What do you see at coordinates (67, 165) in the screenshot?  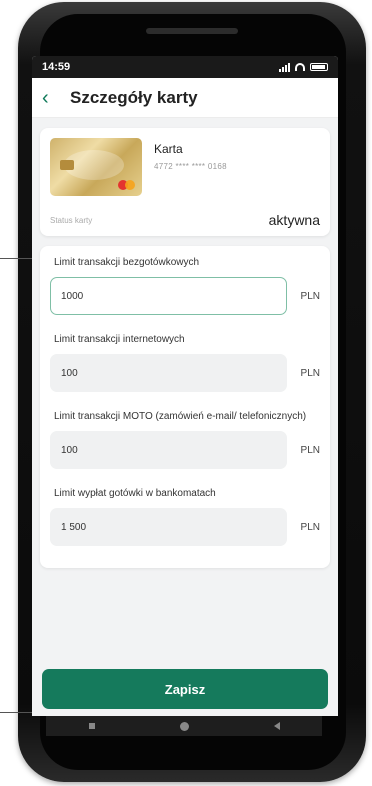 I see `card-chip-icon` at bounding box center [67, 165].